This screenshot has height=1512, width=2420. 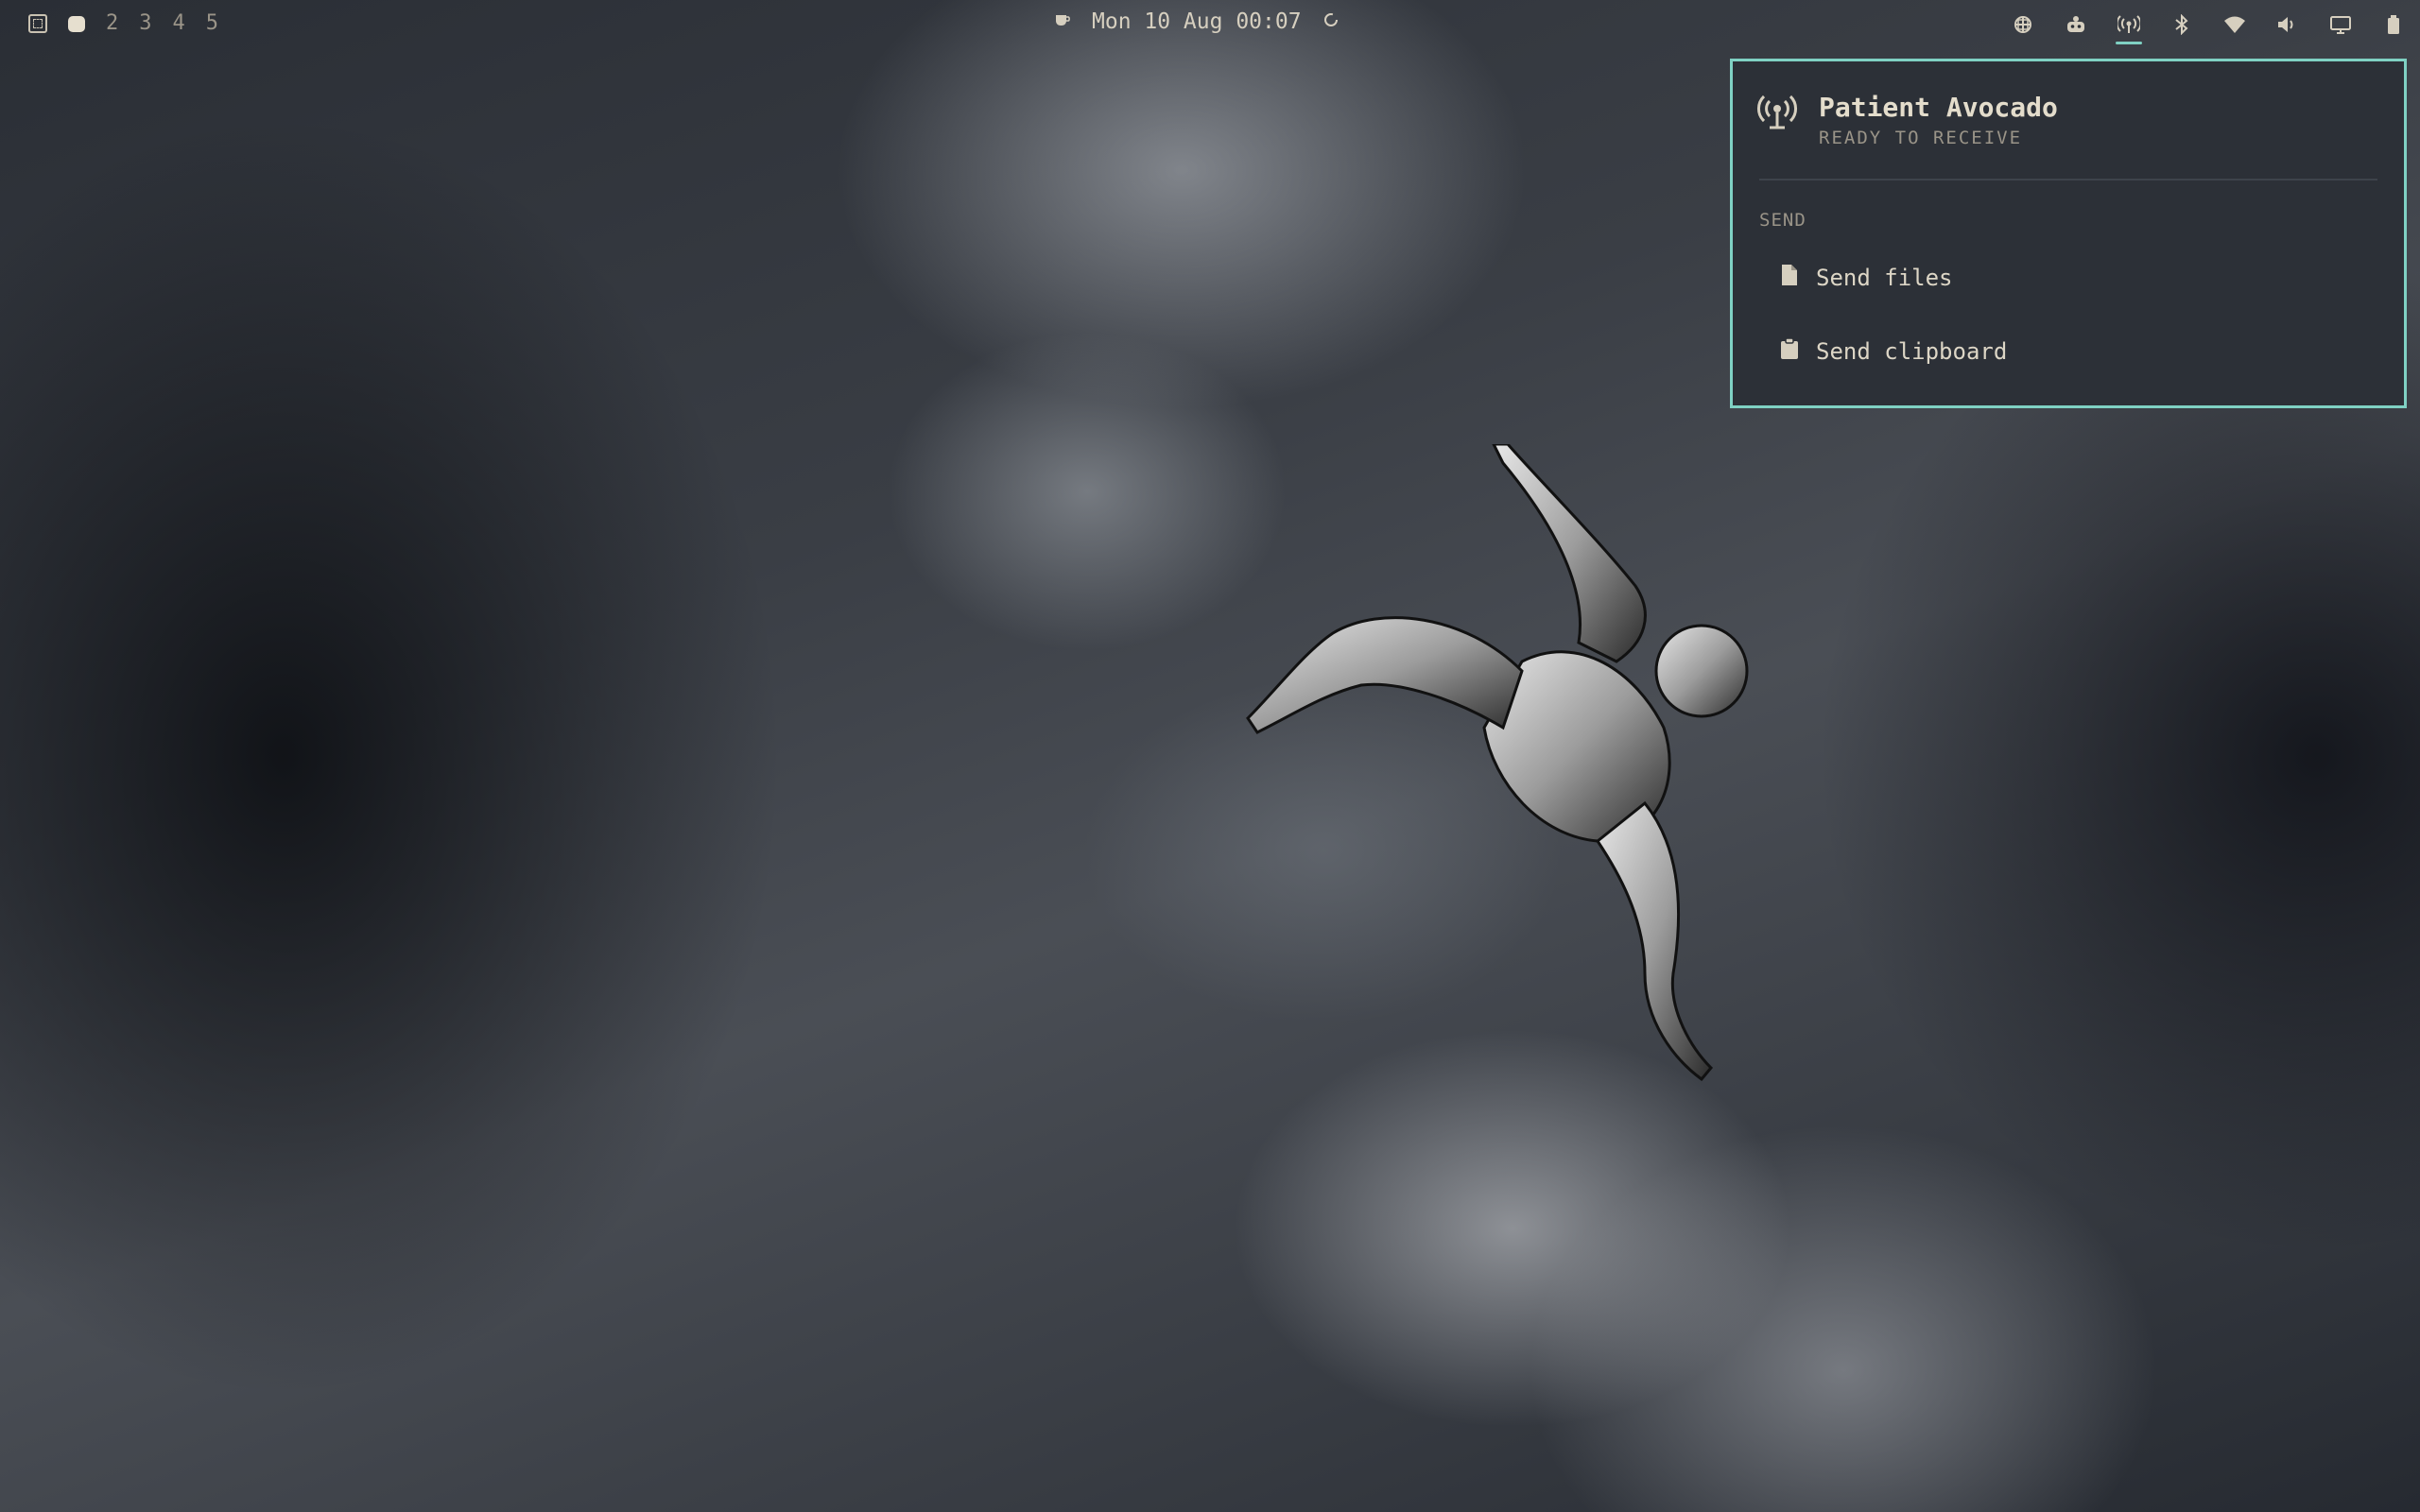 I want to click on workspace-2: 2, so click(x=112, y=23).